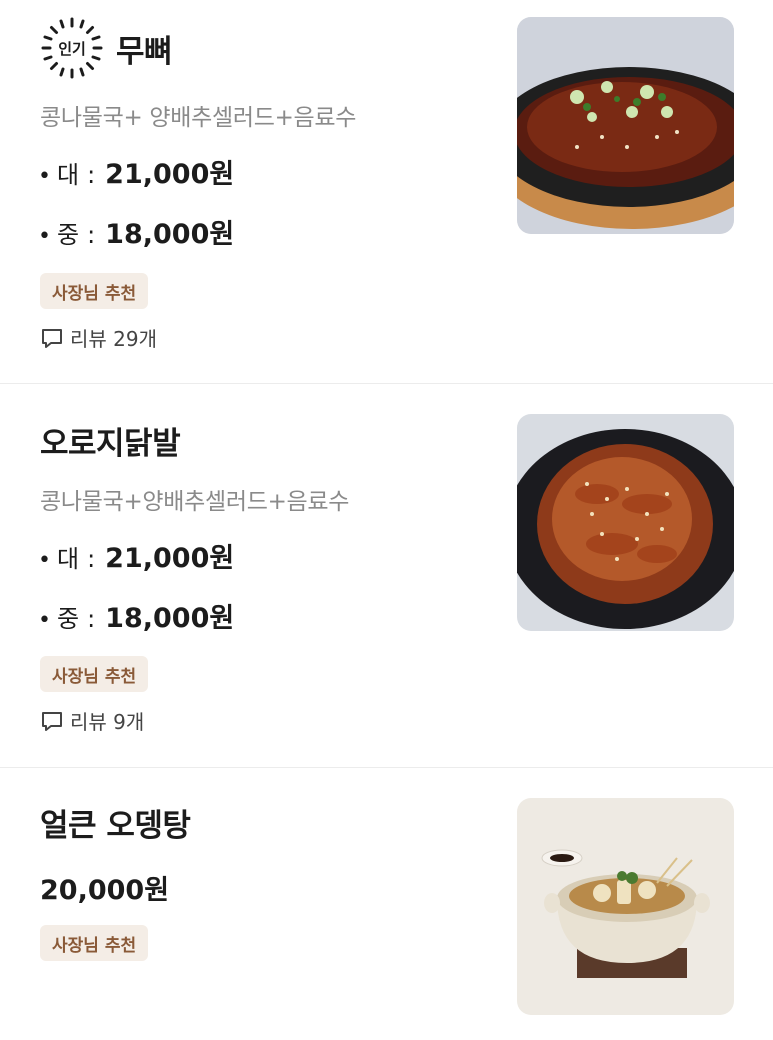 This screenshot has height=1040, width=773. What do you see at coordinates (114, 339) in the screenshot?
I see `review-count-label: 리뷰 29개` at bounding box center [114, 339].